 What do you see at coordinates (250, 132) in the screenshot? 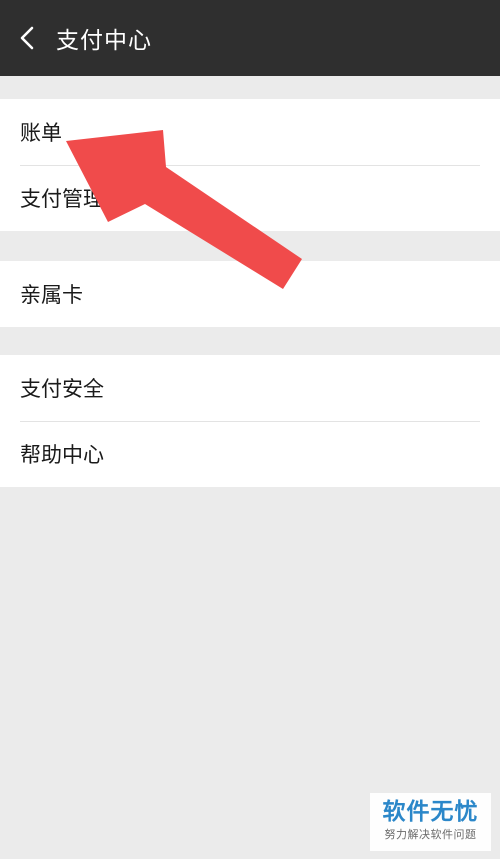
I see `menu-item-bills: 账单` at bounding box center [250, 132].